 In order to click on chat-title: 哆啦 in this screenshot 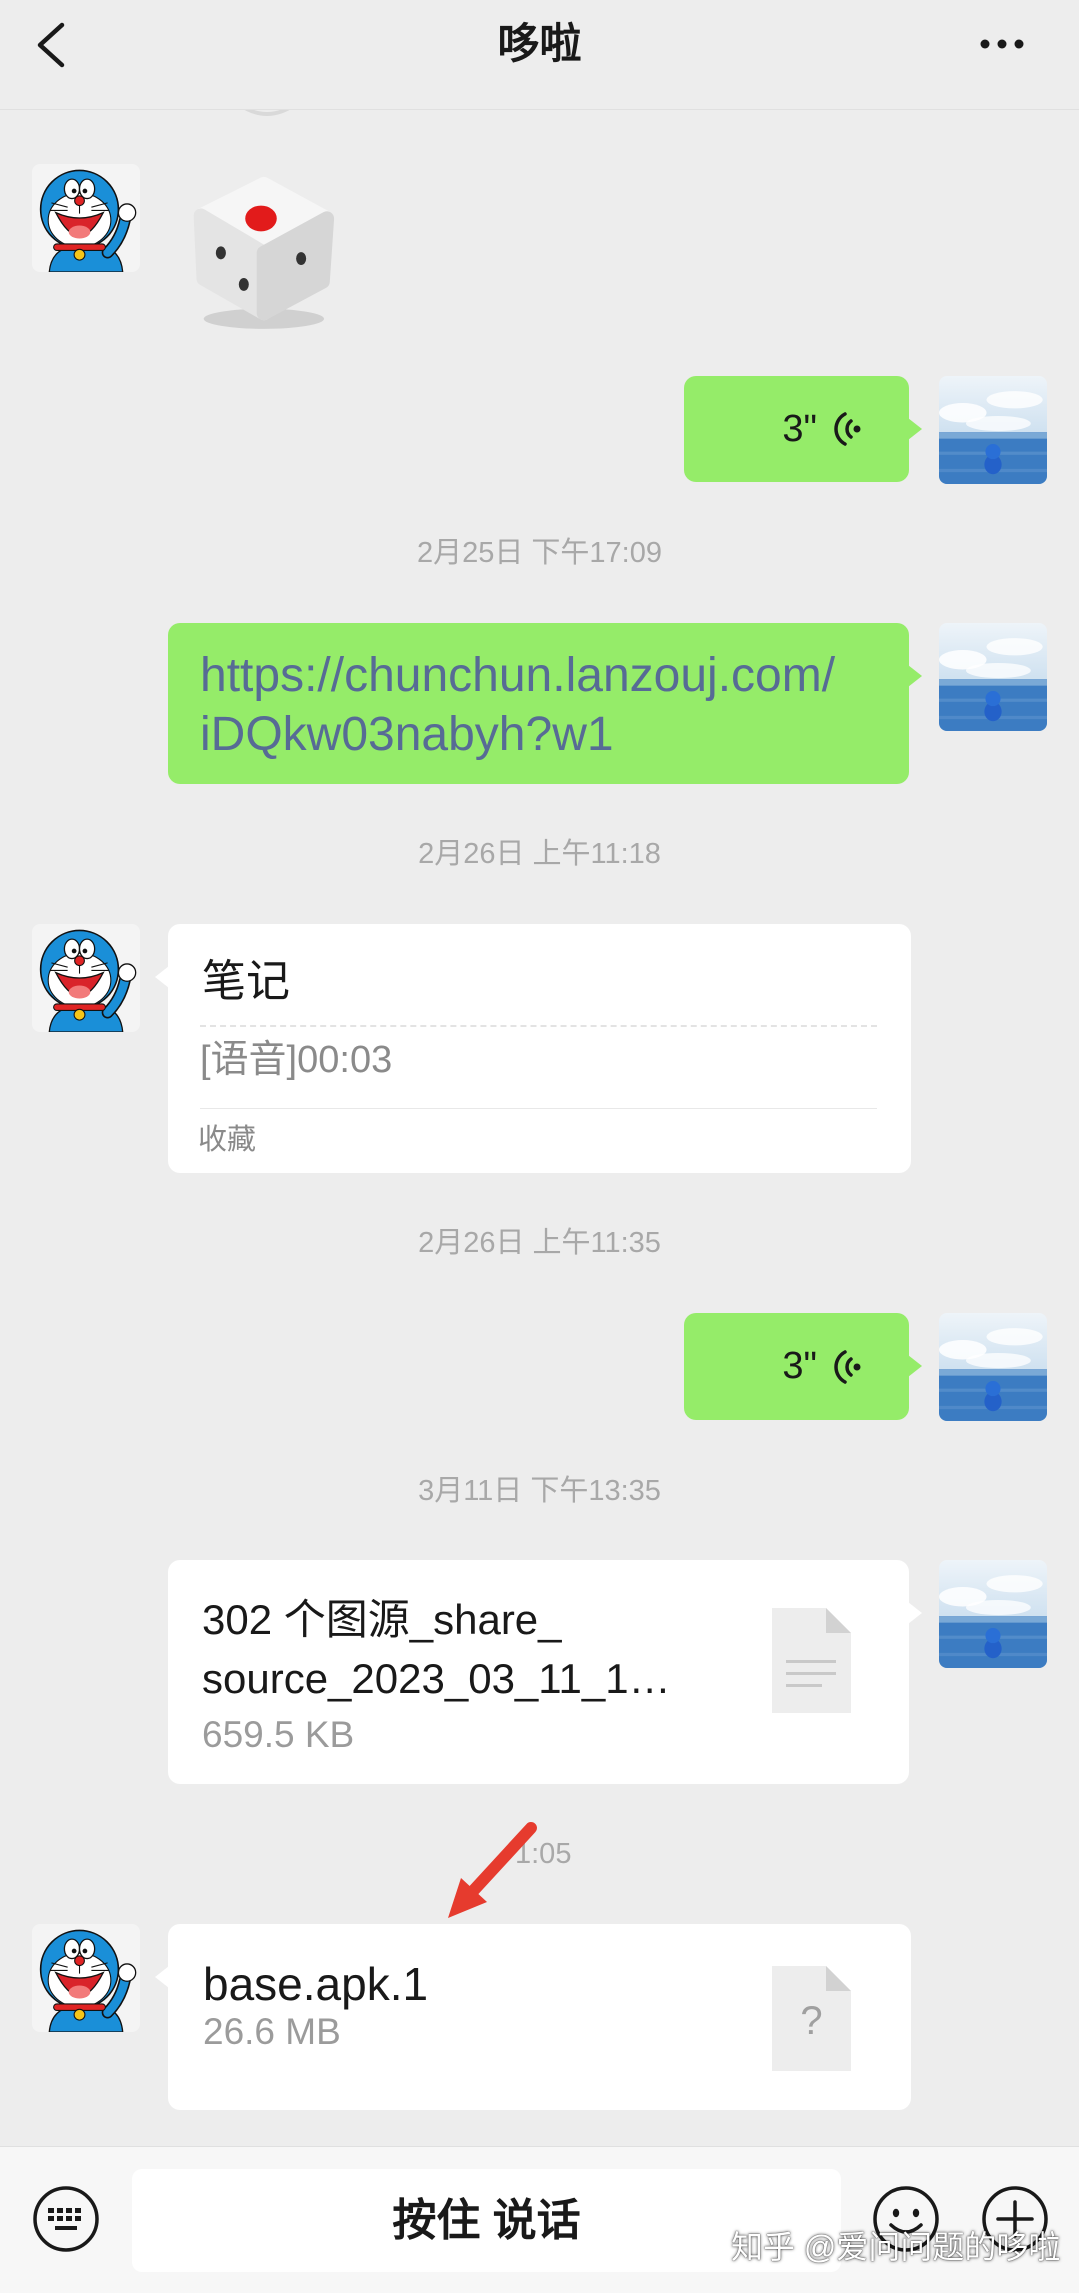, I will do `click(539, 43)`.